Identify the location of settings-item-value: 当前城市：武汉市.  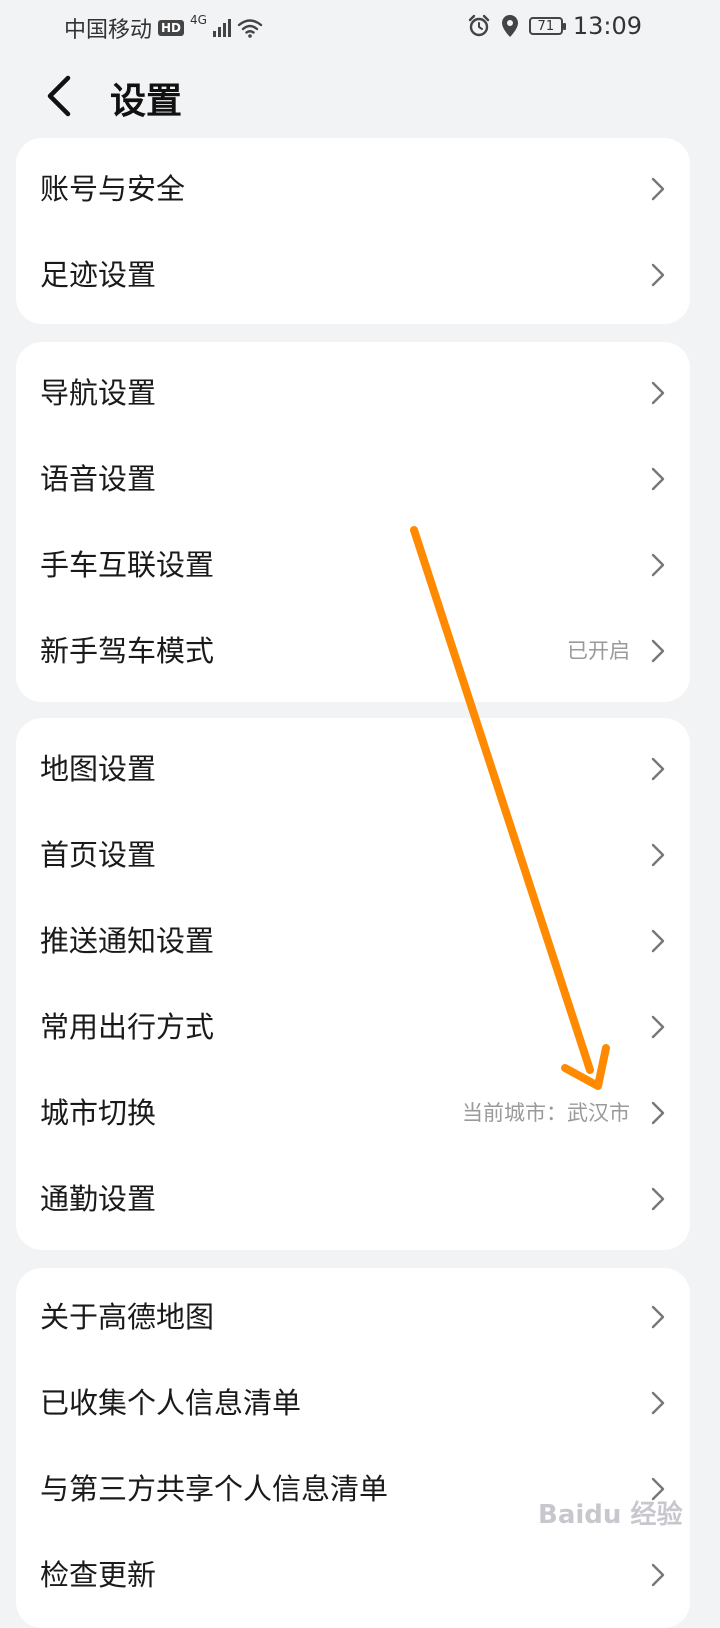
(546, 1113).